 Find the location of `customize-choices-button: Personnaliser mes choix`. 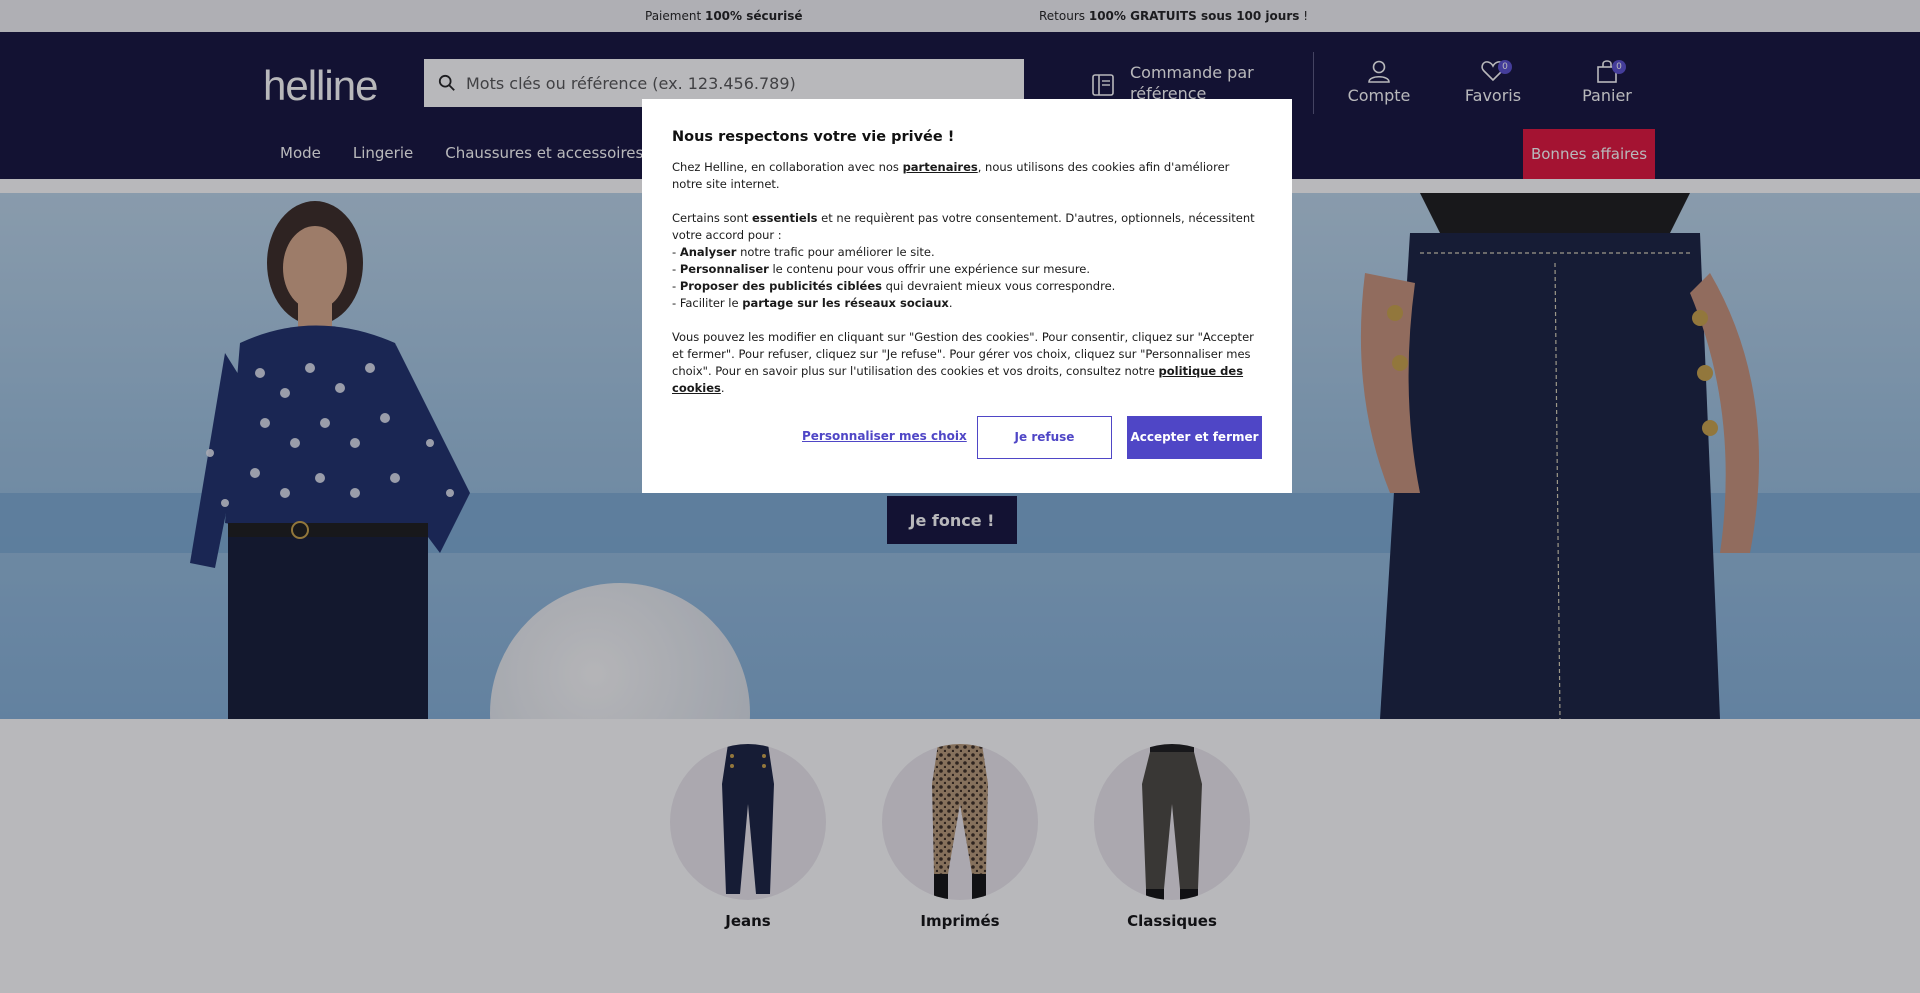

customize-choices-button: Personnaliser mes choix is located at coordinates (884, 436).